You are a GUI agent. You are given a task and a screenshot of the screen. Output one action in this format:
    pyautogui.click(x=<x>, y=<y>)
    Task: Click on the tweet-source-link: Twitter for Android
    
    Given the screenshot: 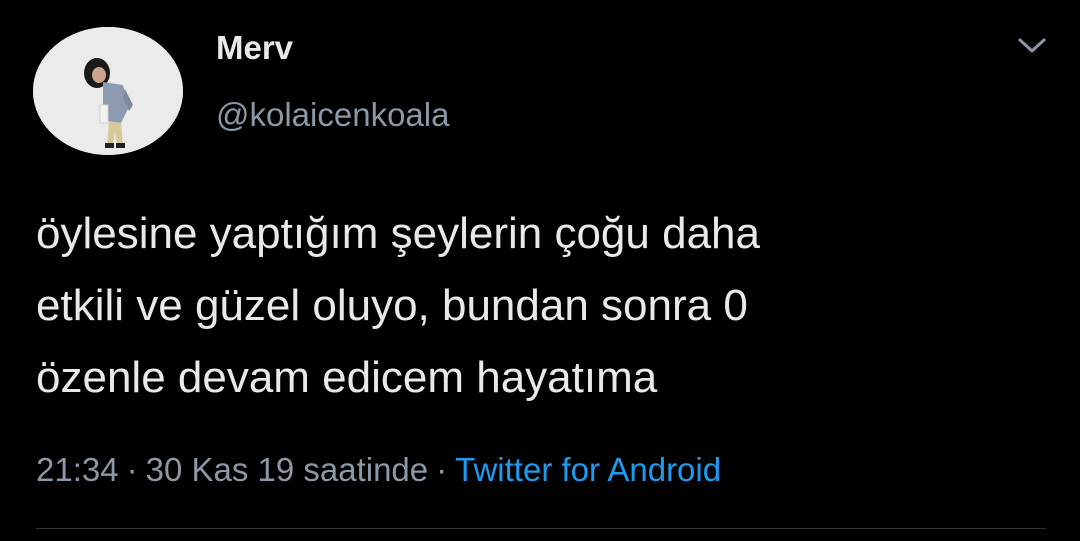 What is the action you would take?
    pyautogui.click(x=588, y=469)
    